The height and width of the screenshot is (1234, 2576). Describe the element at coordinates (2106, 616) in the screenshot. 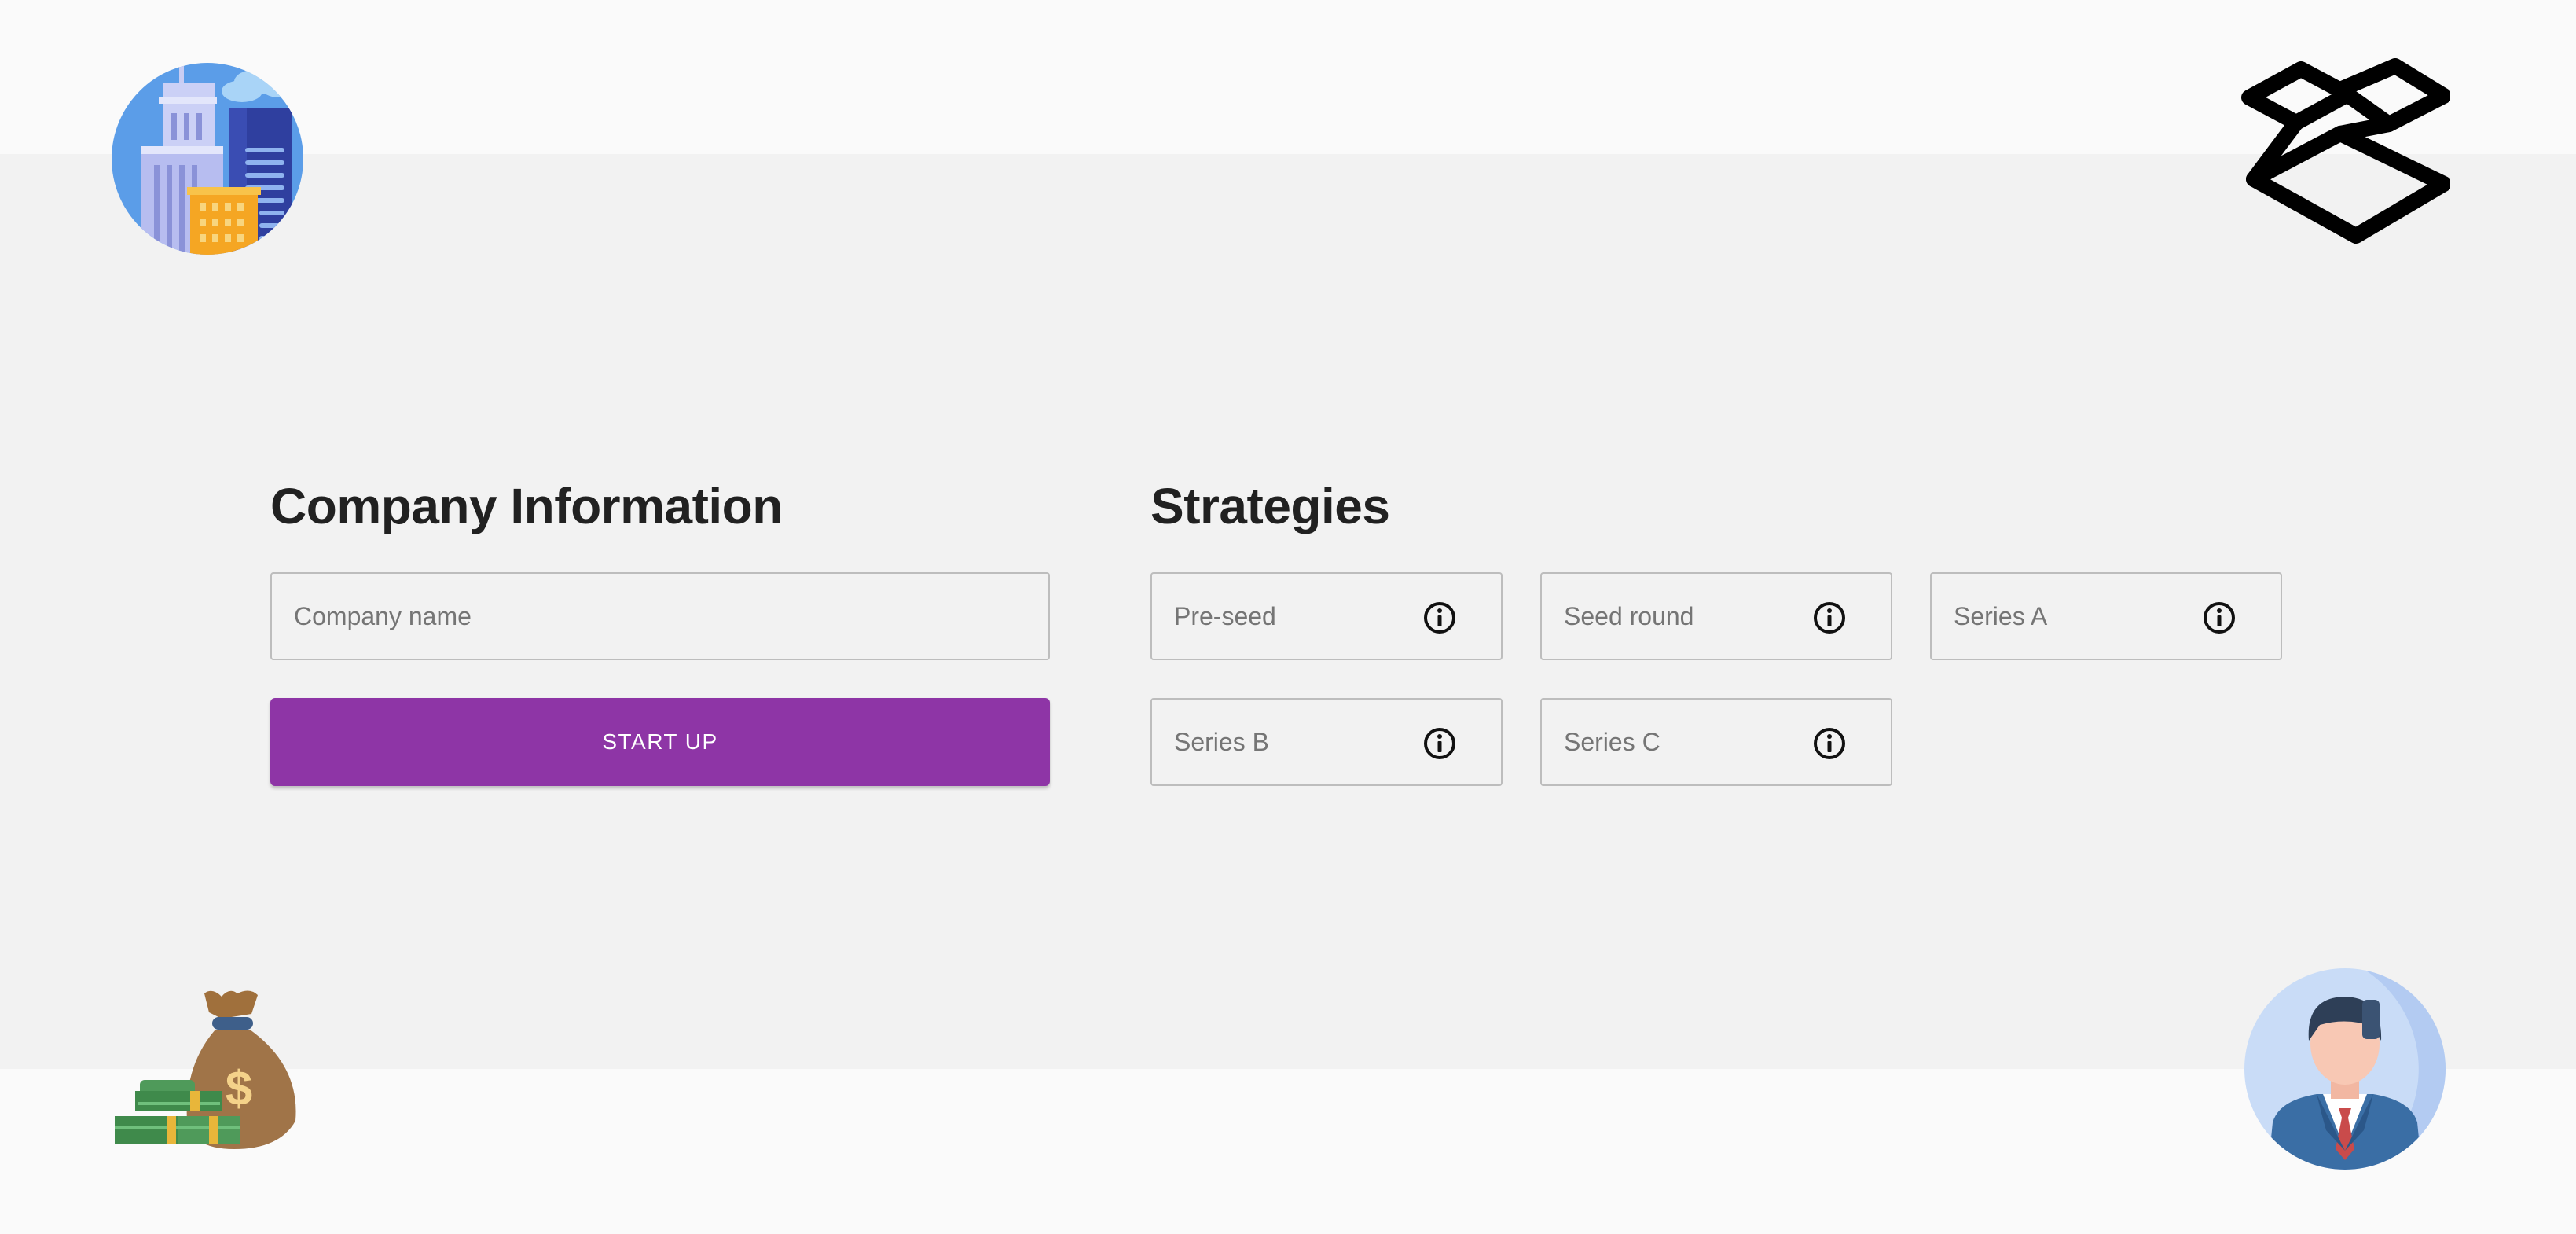

I see `strategy-field-series-a` at that location.